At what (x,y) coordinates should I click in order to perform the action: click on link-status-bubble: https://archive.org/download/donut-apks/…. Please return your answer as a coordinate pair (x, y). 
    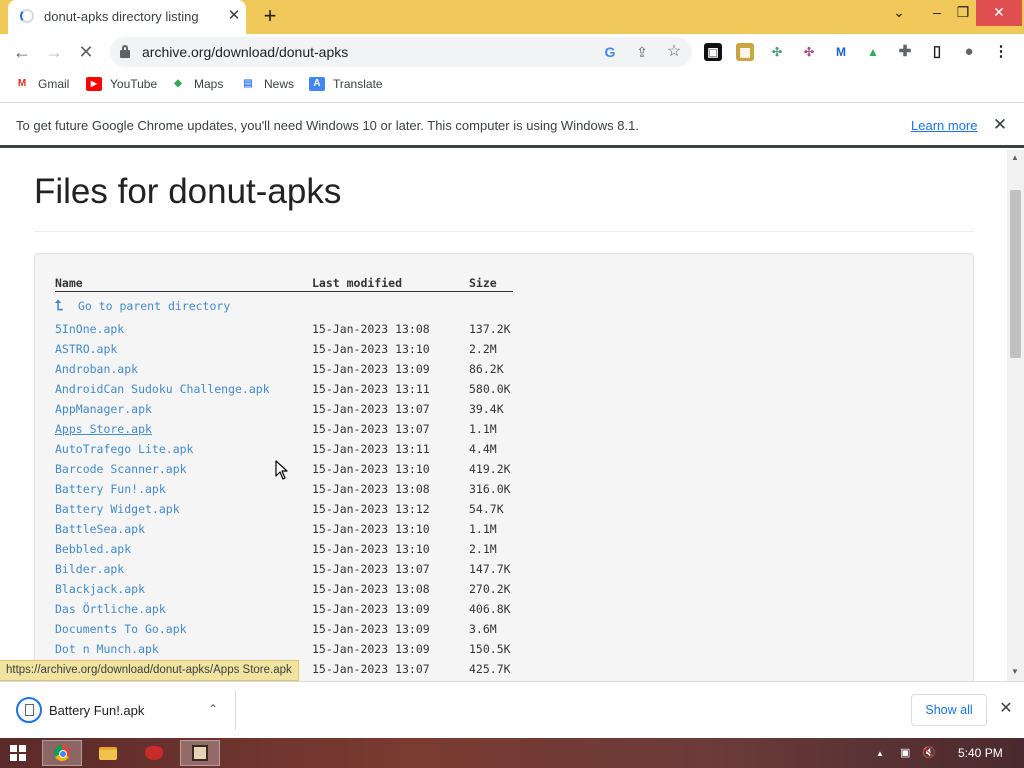
    Looking at the image, I should click on (149, 670).